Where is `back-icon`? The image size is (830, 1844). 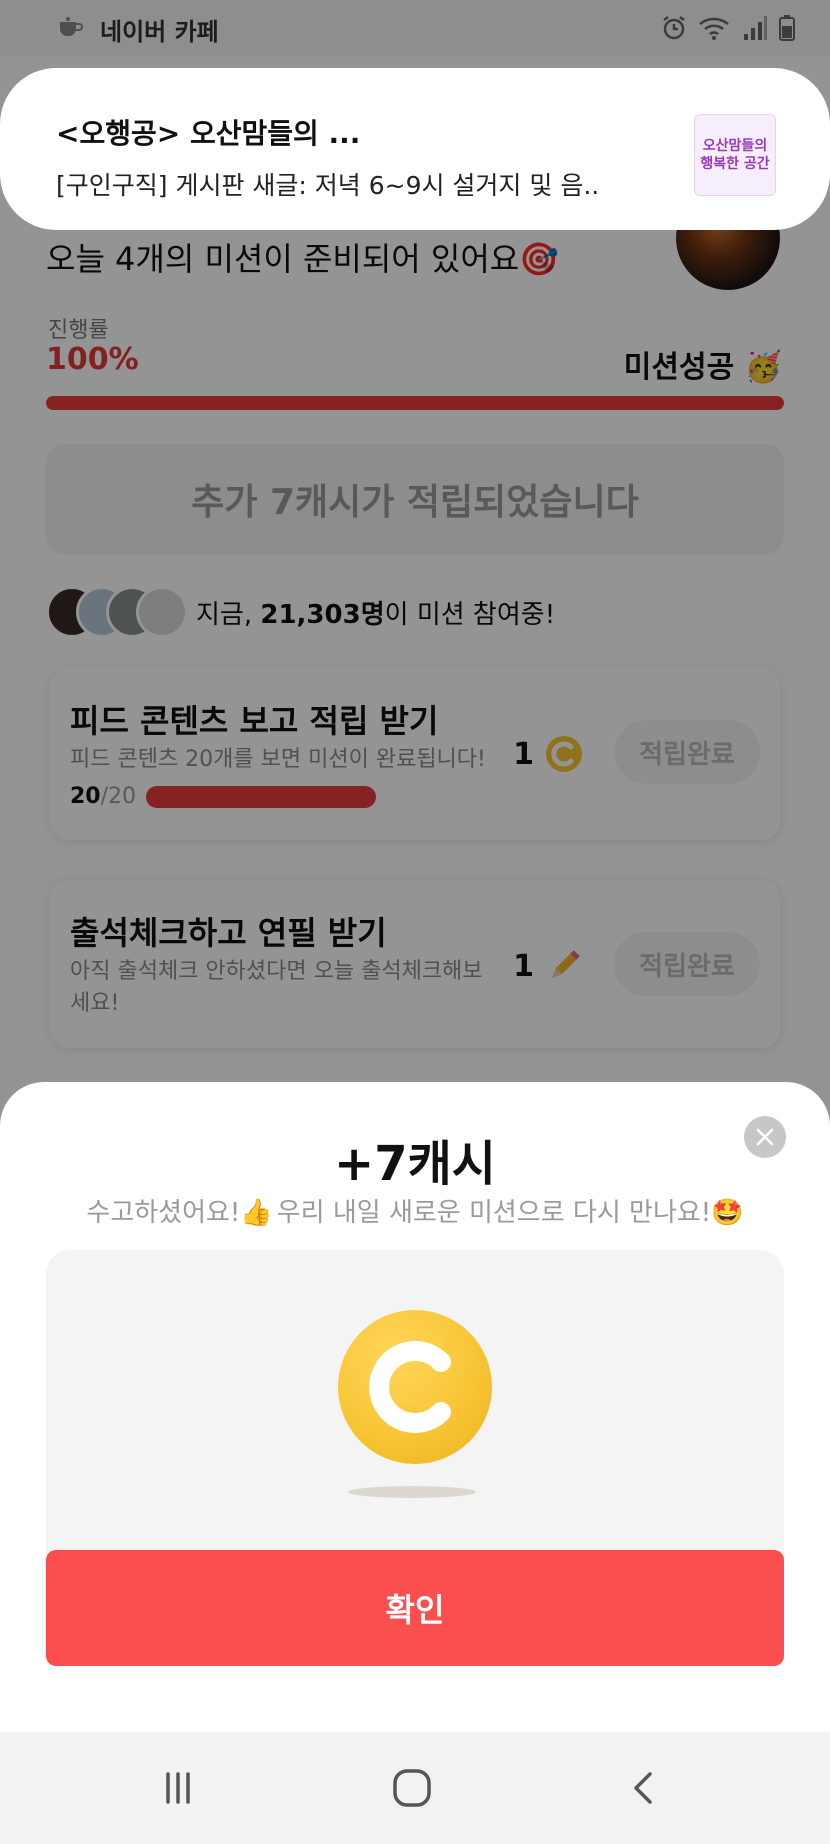
back-icon is located at coordinates (643, 1788).